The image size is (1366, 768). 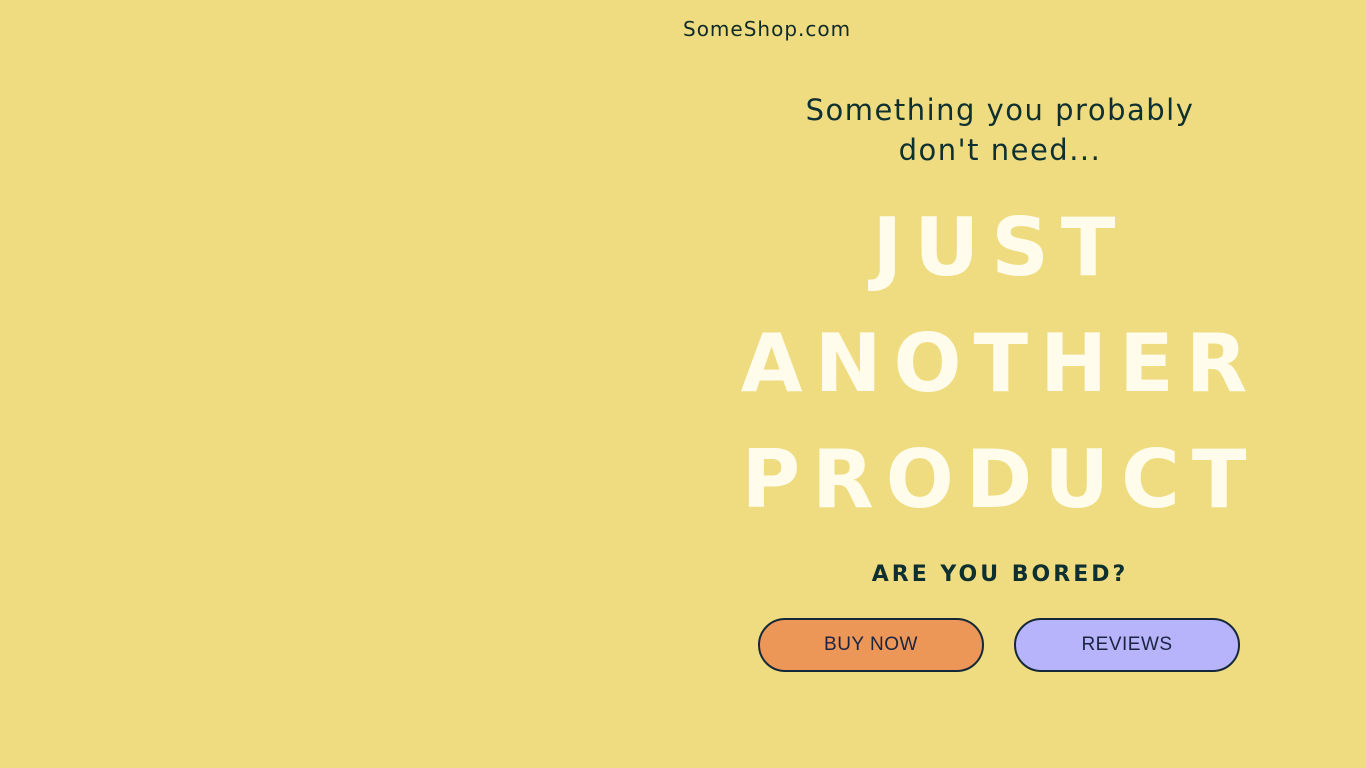 What do you see at coordinates (1127, 645) in the screenshot?
I see `reviews-button: REVIEWS` at bounding box center [1127, 645].